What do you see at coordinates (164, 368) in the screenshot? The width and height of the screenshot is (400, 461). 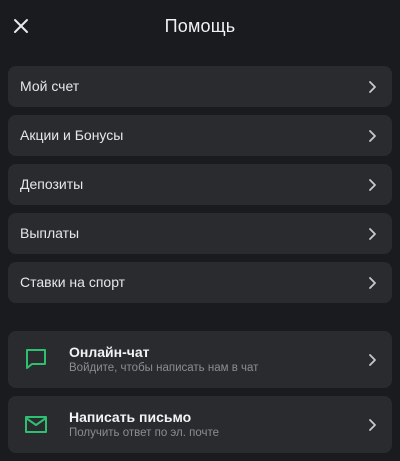 I see `contact-subtitle: Войдите, чтобы написать нам в чат` at bounding box center [164, 368].